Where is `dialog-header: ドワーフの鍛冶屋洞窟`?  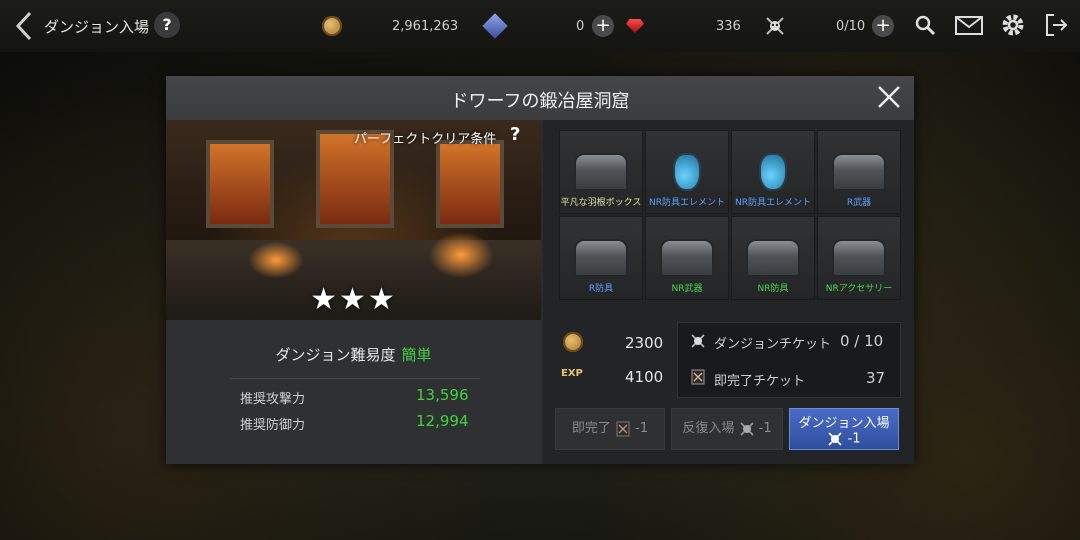
dialog-header: ドワーフの鍛冶屋洞窟 is located at coordinates (540, 98).